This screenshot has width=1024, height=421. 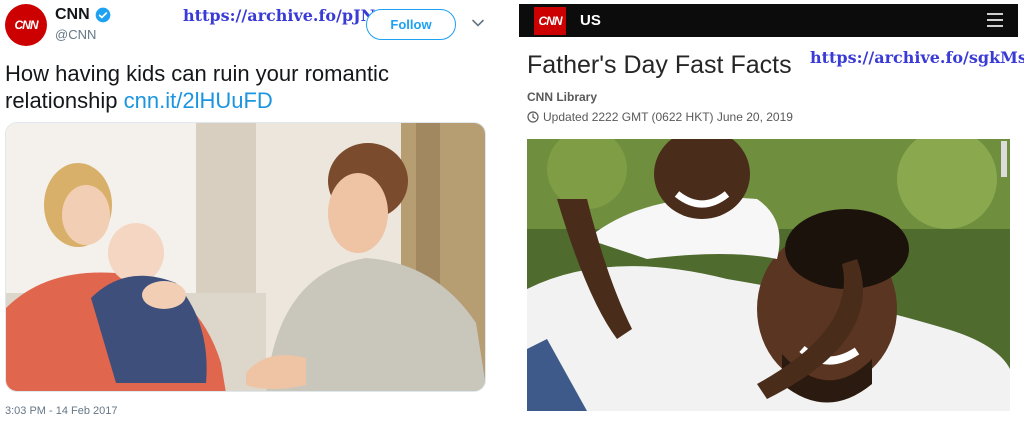 What do you see at coordinates (995, 20) in the screenshot?
I see `menu-icon` at bounding box center [995, 20].